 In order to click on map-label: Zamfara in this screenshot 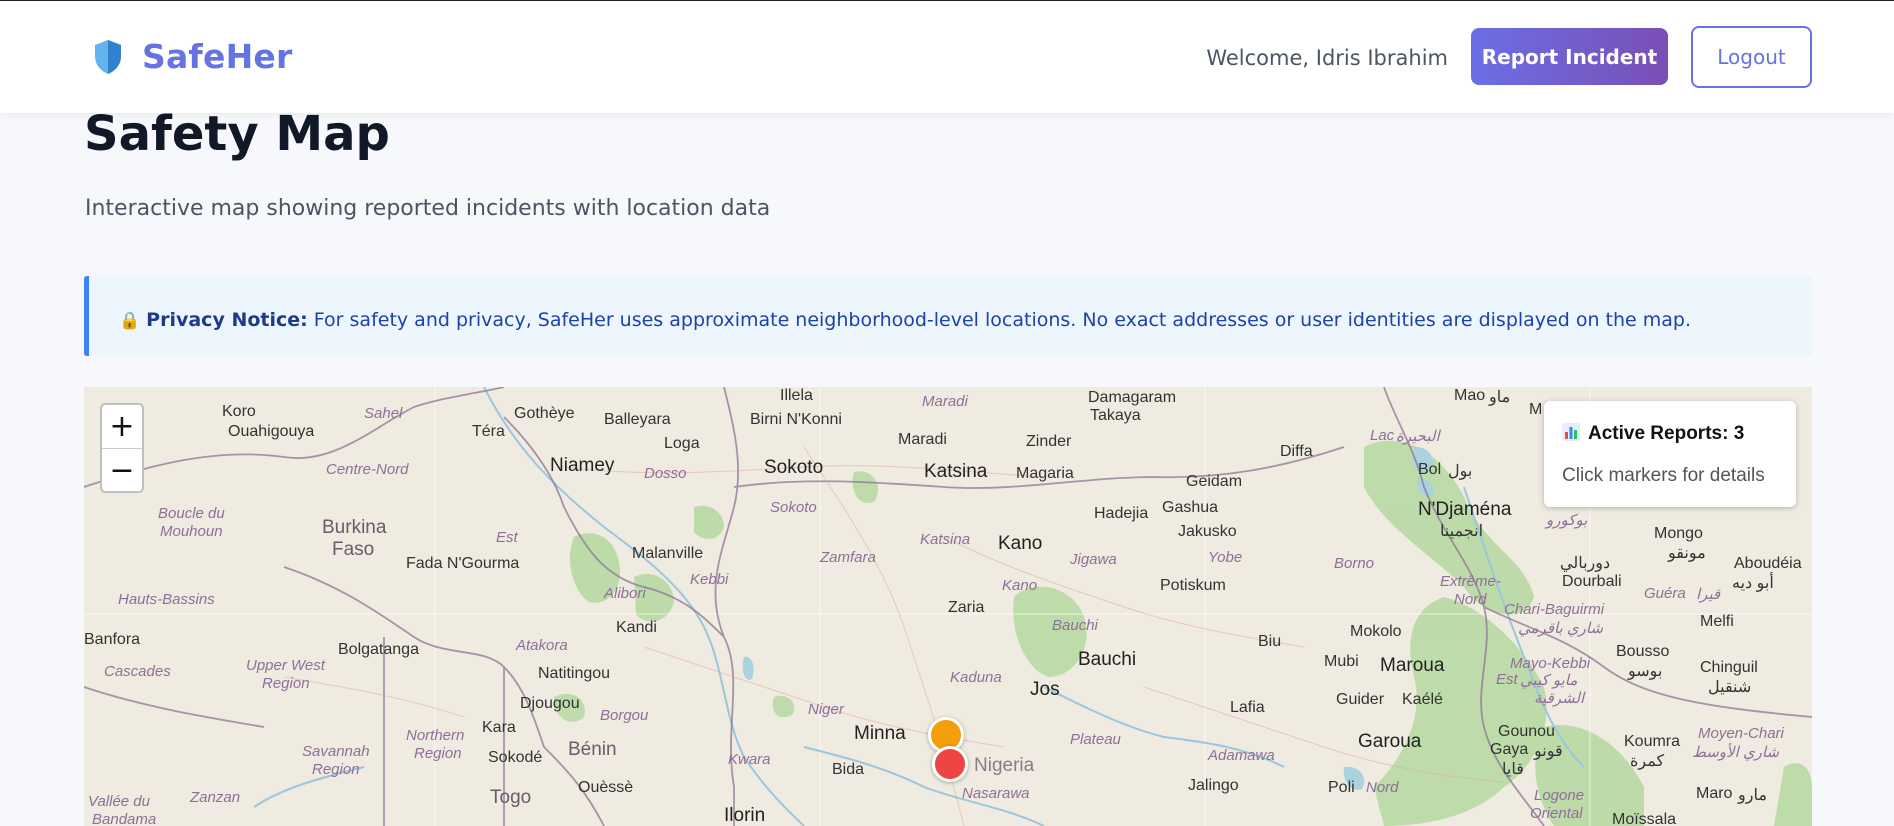, I will do `click(848, 557)`.